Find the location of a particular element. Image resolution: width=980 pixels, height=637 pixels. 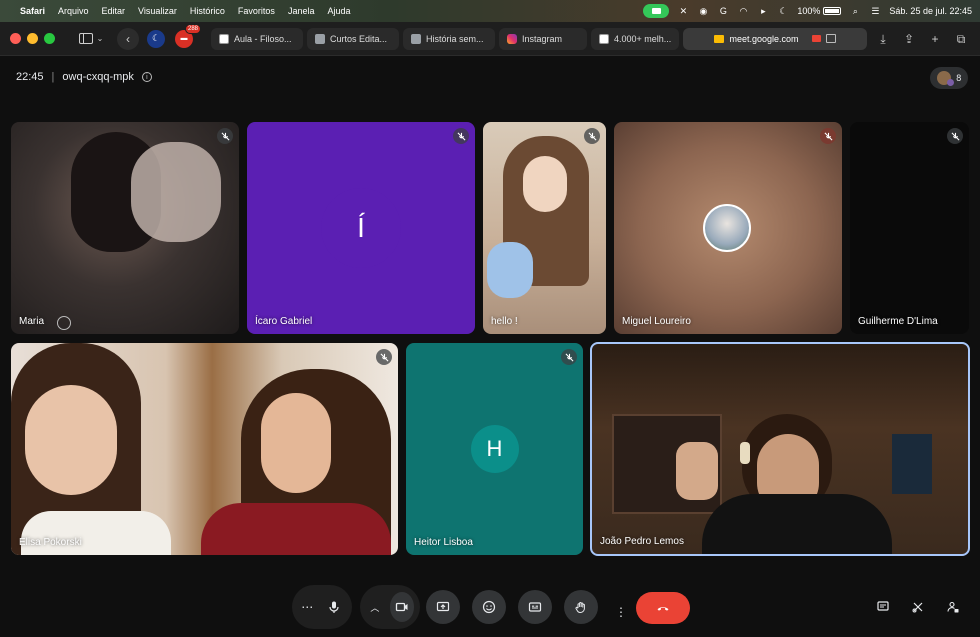

tab-overview-button: ⧉ is located at coordinates (961, 39).